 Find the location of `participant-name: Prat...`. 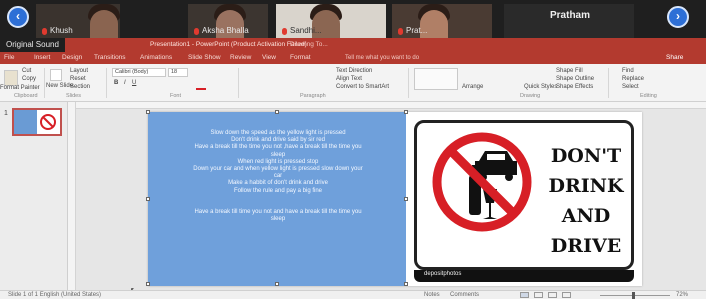

participant-name: Prat... is located at coordinates (417, 30).